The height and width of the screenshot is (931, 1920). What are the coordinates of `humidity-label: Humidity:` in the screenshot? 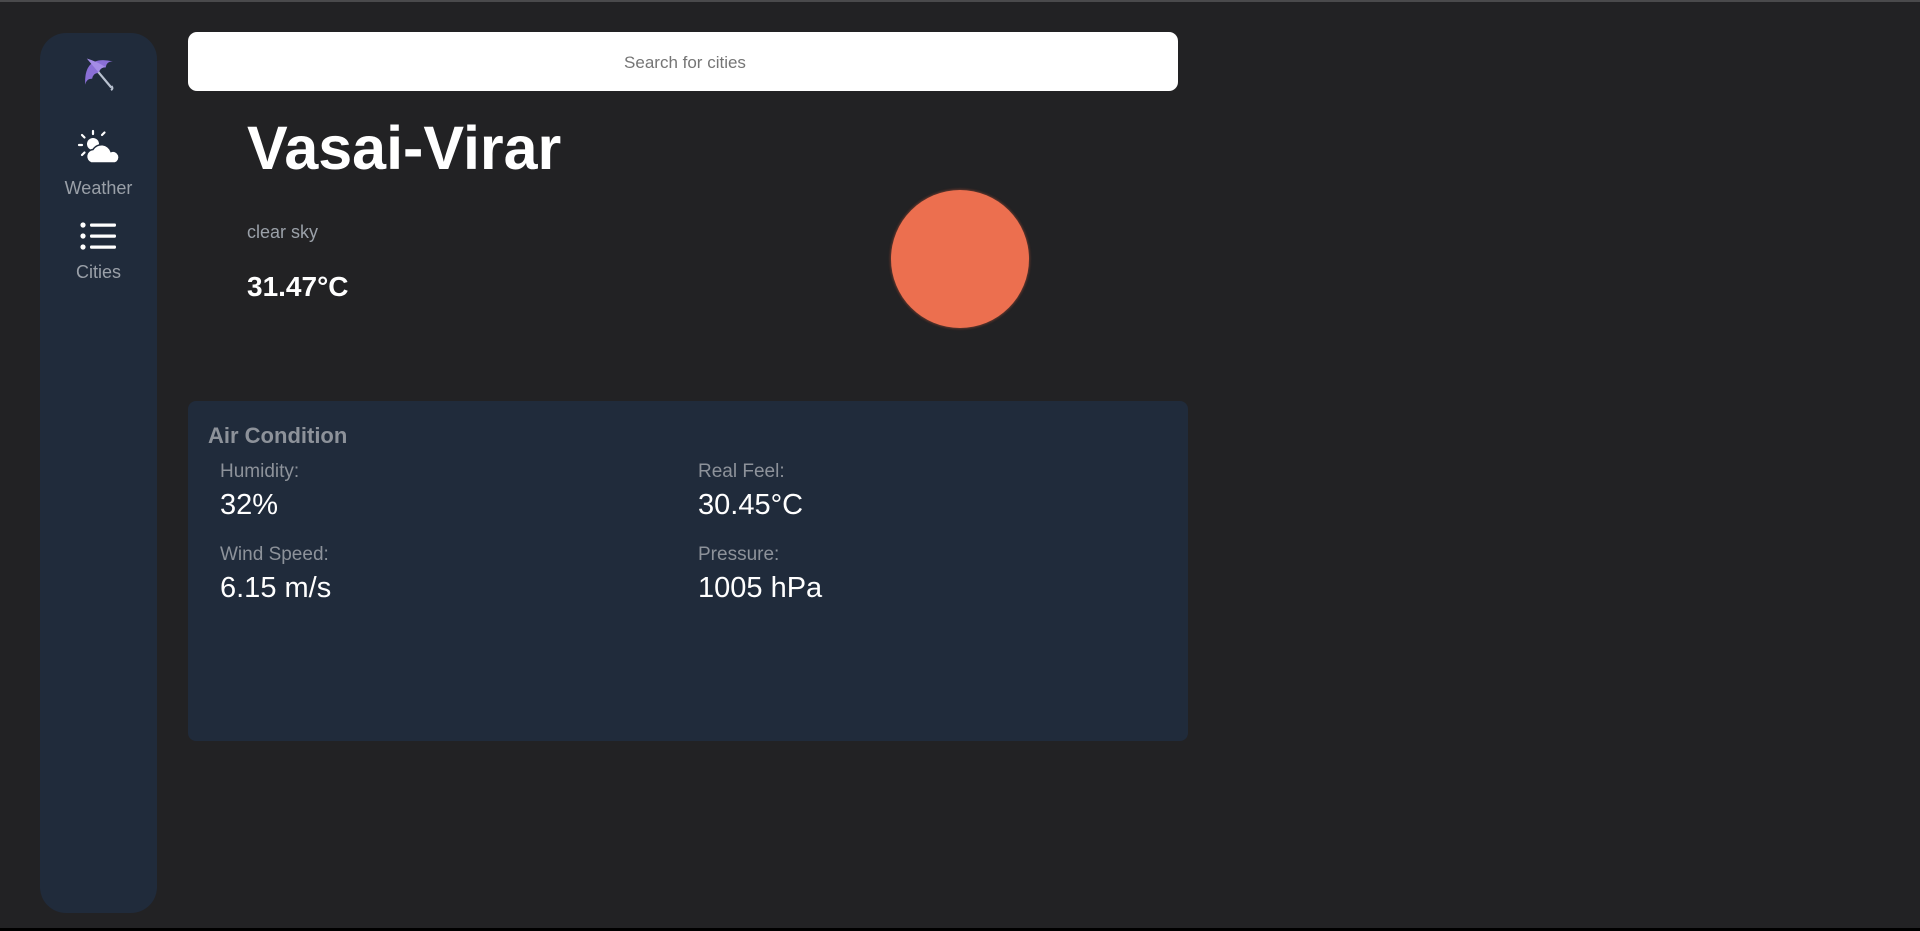 It's located at (260, 471).